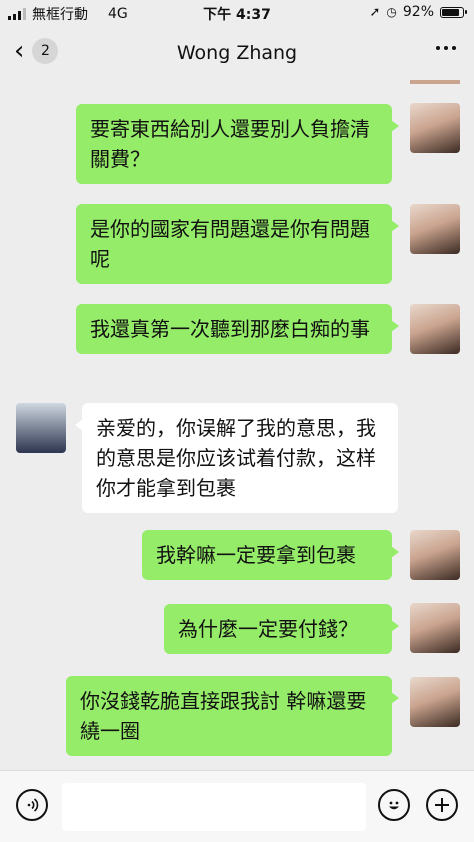 Image resolution: width=474 pixels, height=842 pixels. I want to click on plus-button, so click(442, 805).